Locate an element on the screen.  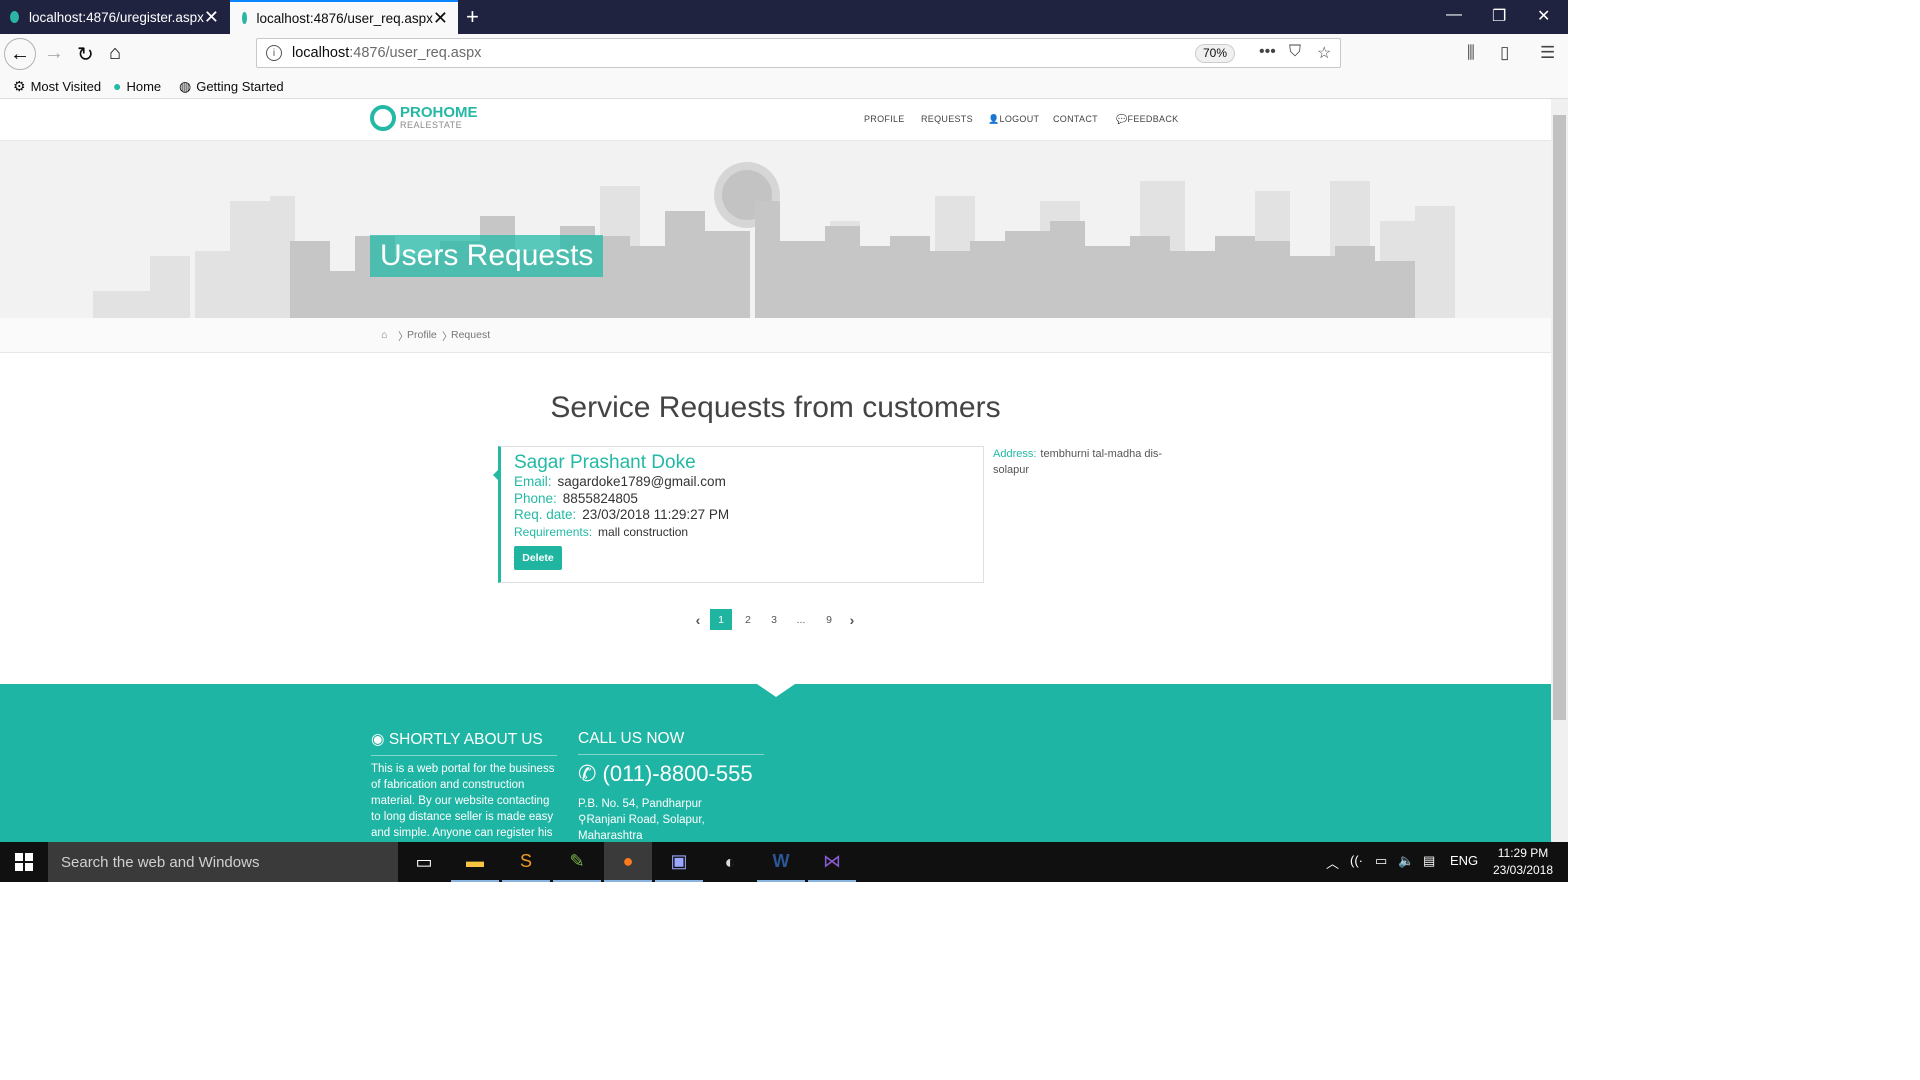
requirements-label: Requirements: is located at coordinates (553, 532).